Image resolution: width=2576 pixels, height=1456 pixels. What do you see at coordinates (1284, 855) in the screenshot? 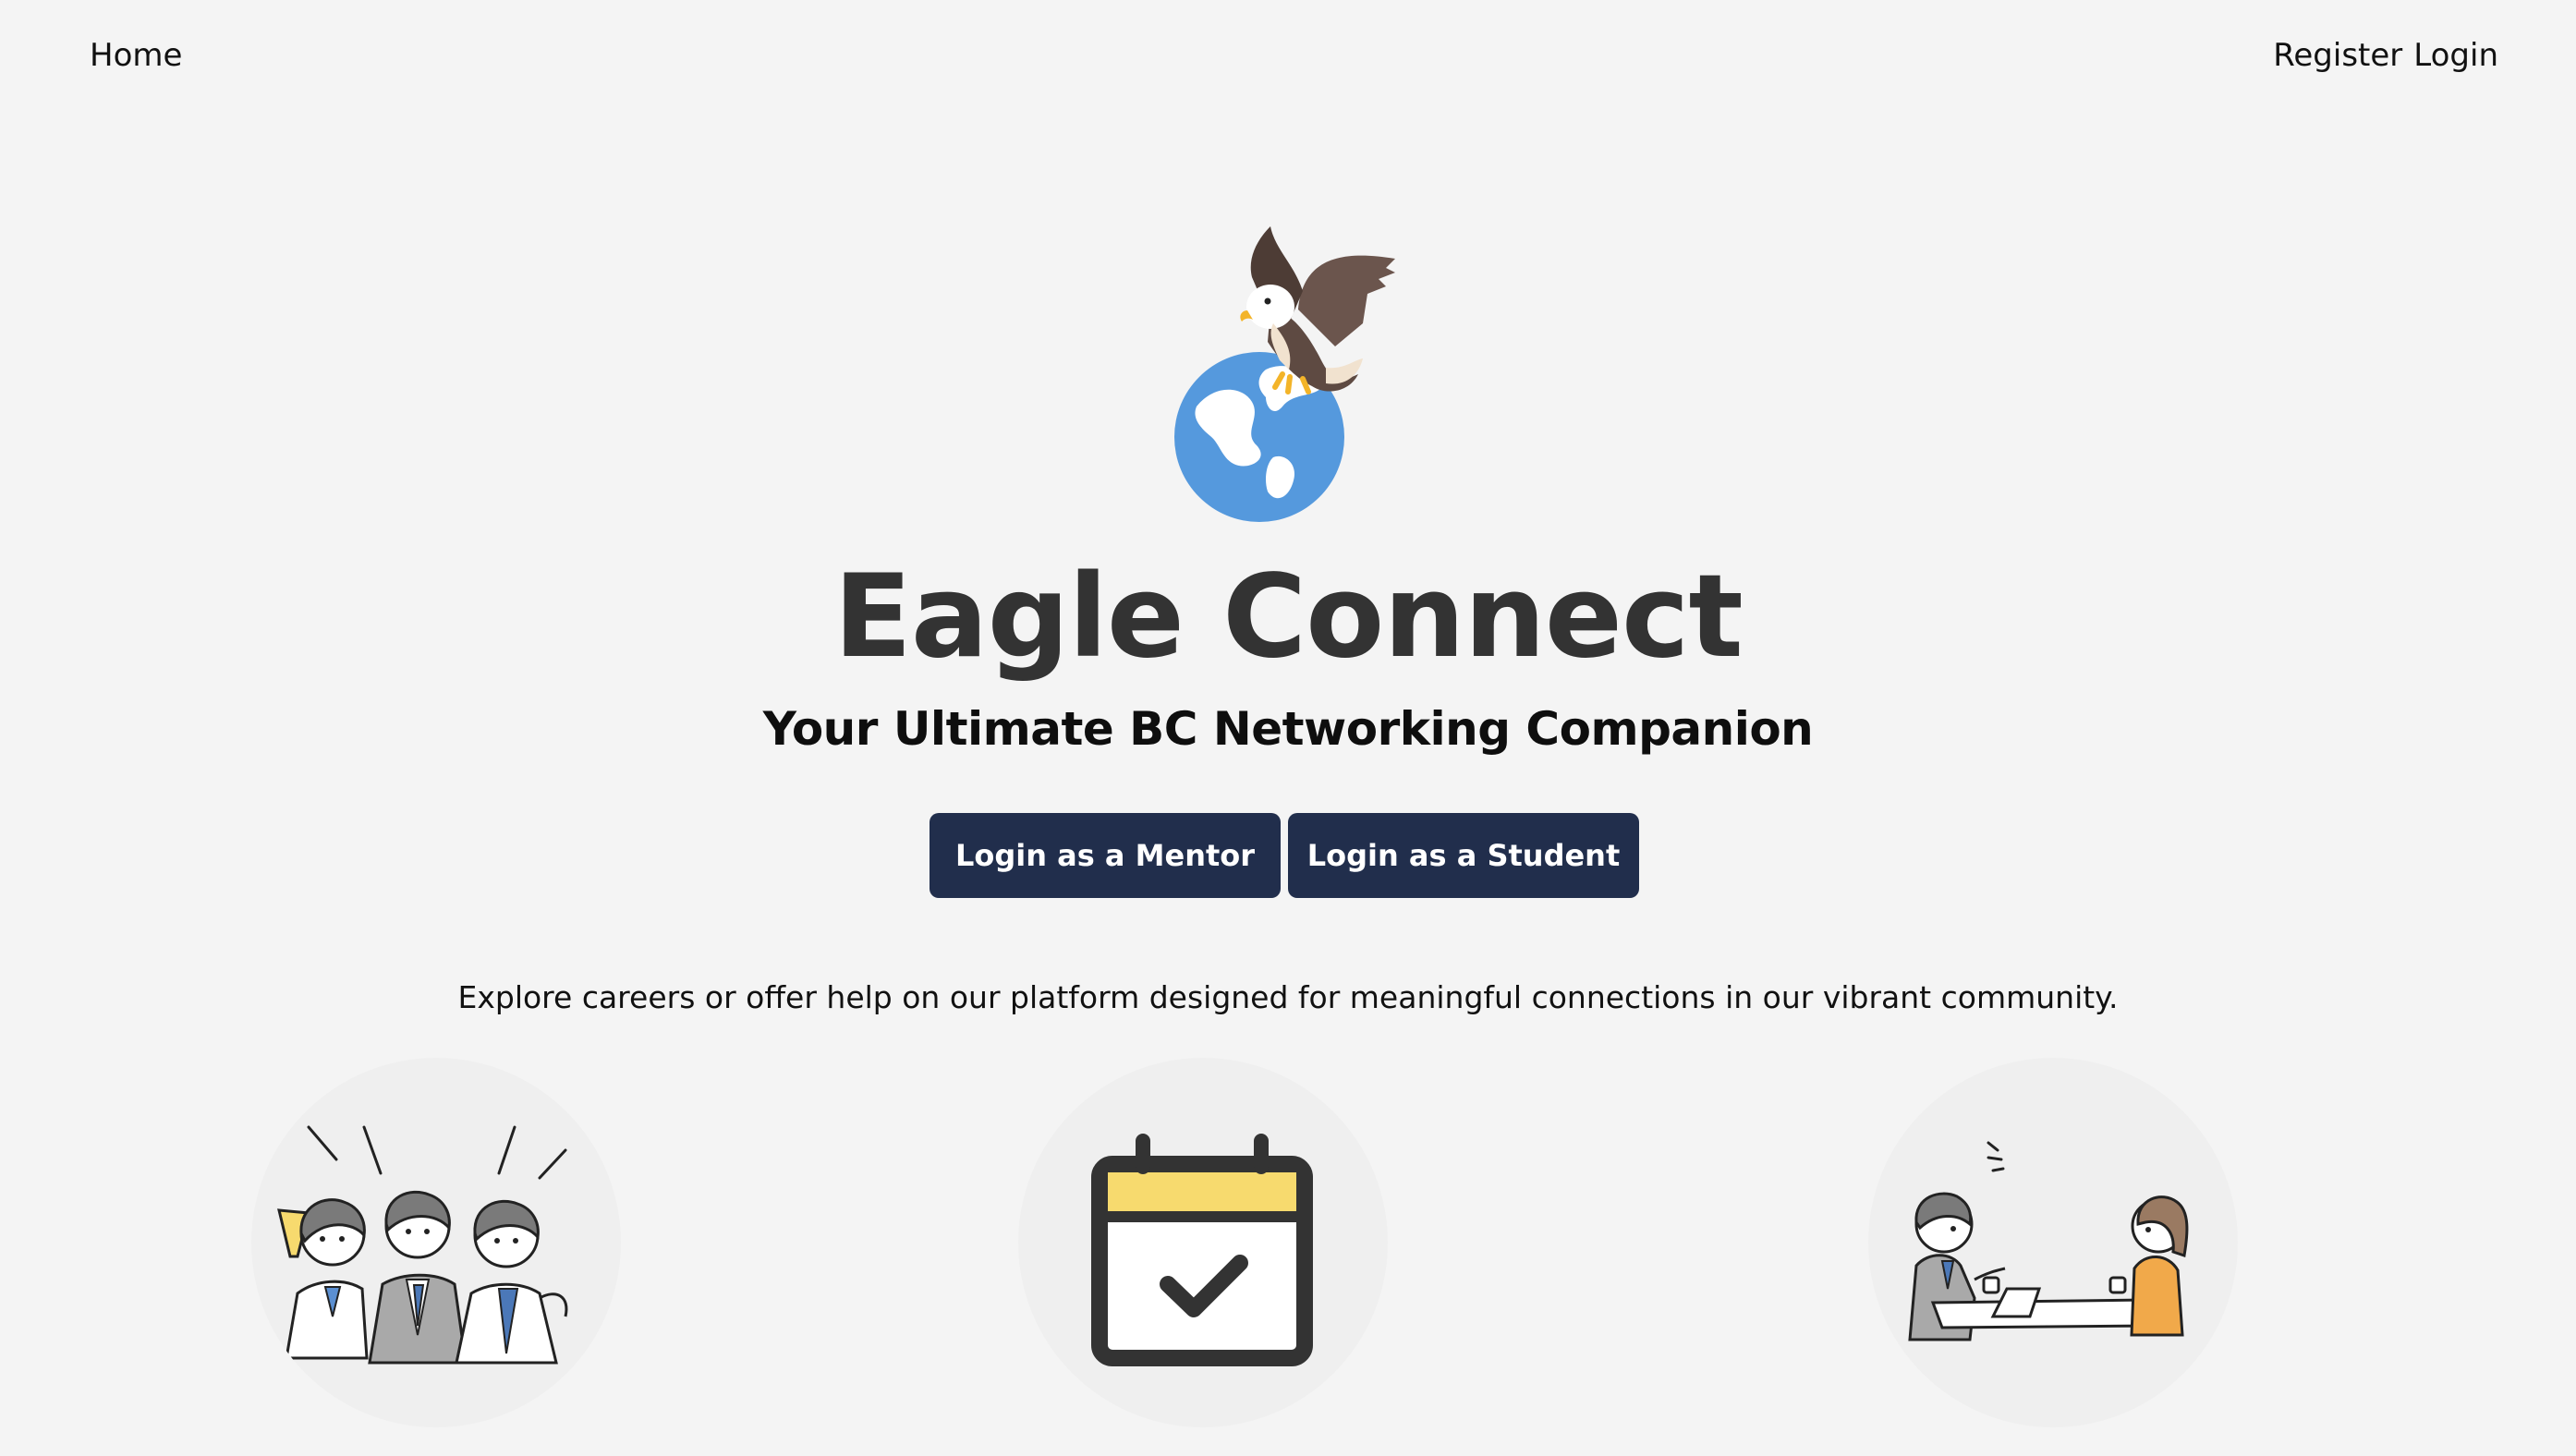
I see `login-button-group: Login as a Mentor Login as a Student` at bounding box center [1284, 855].